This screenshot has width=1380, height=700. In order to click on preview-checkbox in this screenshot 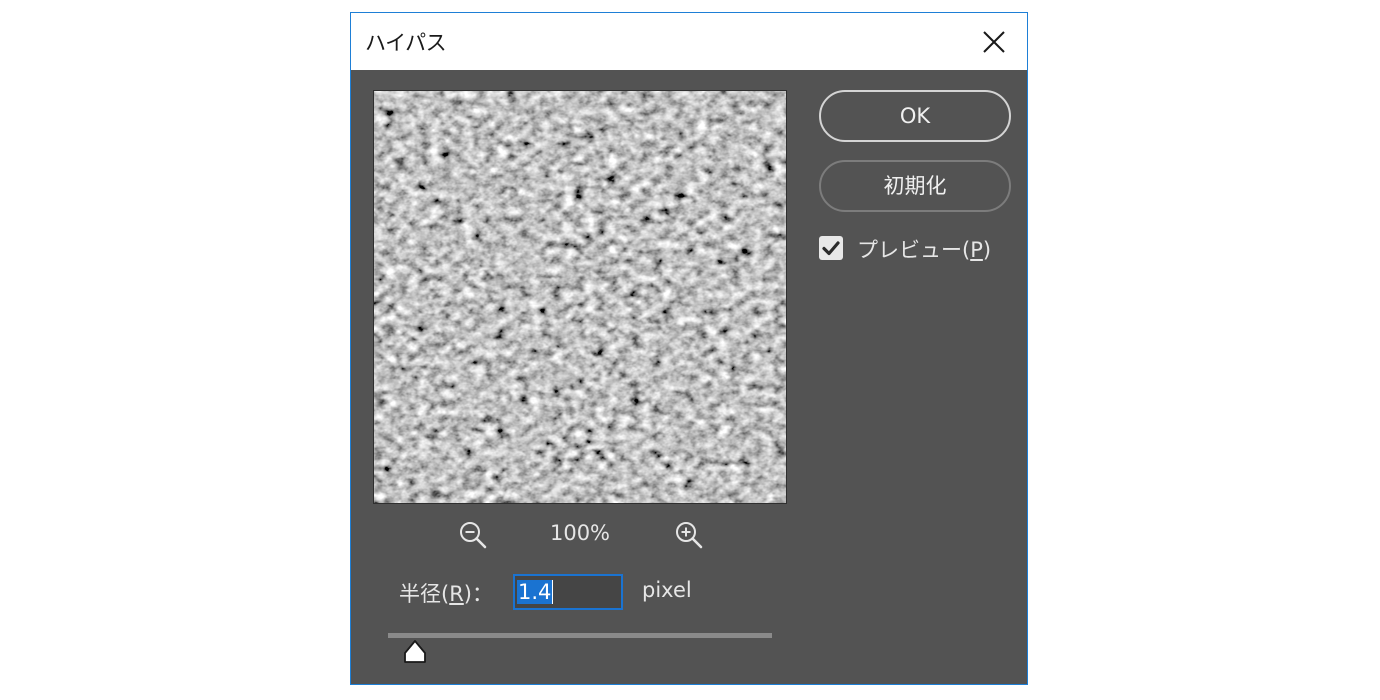, I will do `click(831, 248)`.